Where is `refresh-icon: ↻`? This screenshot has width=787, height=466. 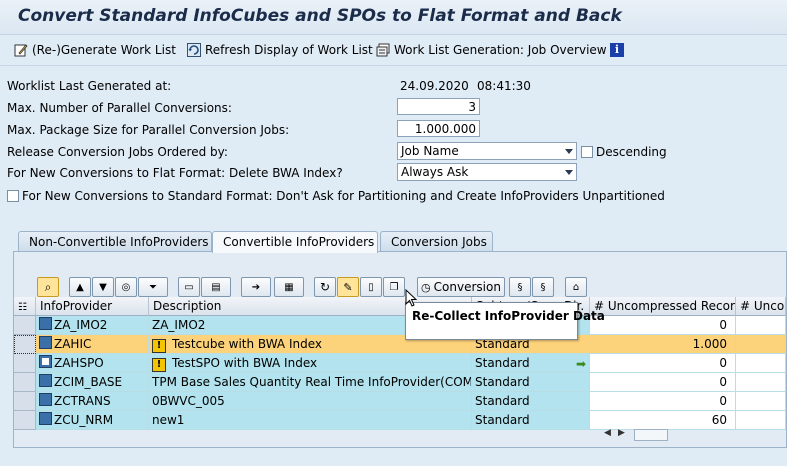 refresh-icon: ↻ is located at coordinates (325, 287).